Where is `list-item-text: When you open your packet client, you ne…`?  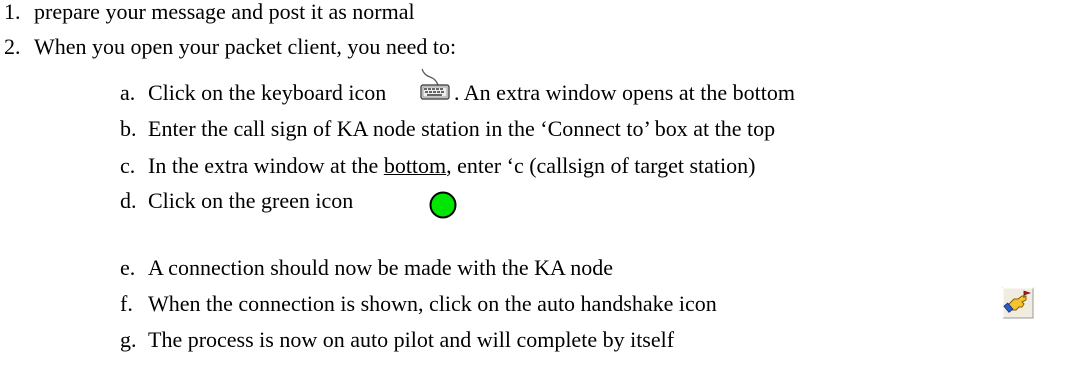
list-item-text: When you open your packet client, you ne… is located at coordinates (245, 46).